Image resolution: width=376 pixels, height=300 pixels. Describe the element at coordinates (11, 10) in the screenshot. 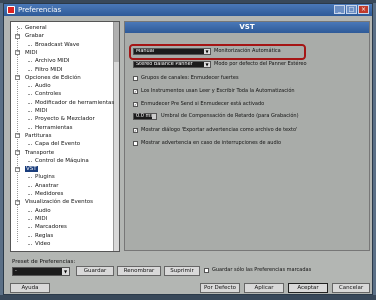

I see `app-icon` at that location.